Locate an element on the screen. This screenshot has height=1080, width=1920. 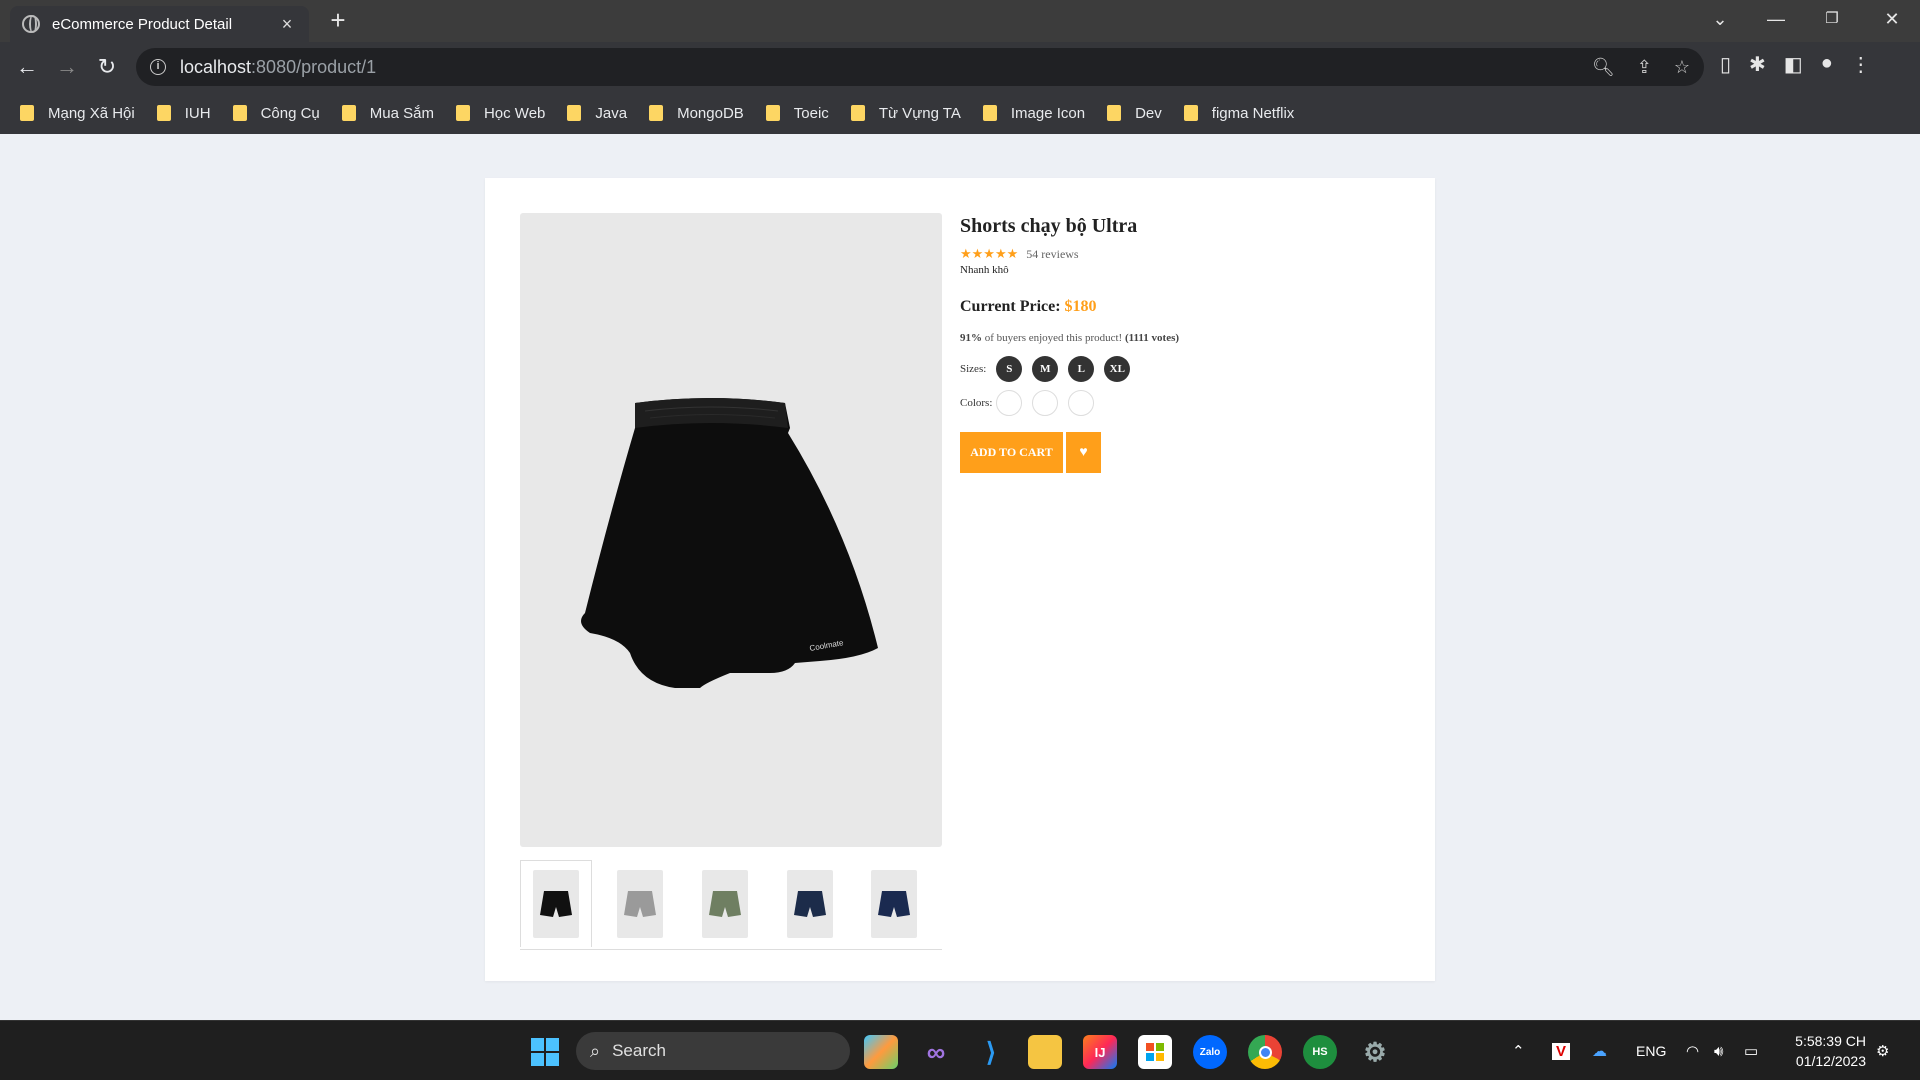
sizes-row: Sizes: S M L XL is located at coordinates (1180, 369).